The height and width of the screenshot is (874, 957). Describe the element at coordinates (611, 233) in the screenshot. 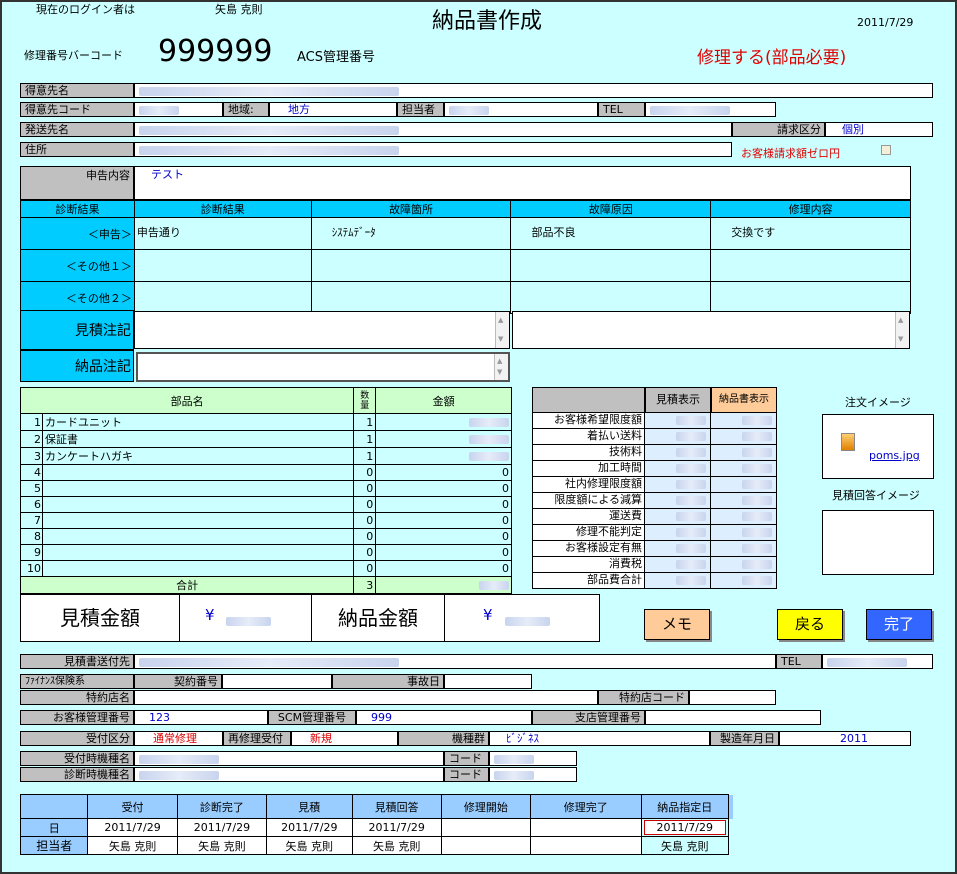

I see `diag-cause-cell: 部品不良` at that location.